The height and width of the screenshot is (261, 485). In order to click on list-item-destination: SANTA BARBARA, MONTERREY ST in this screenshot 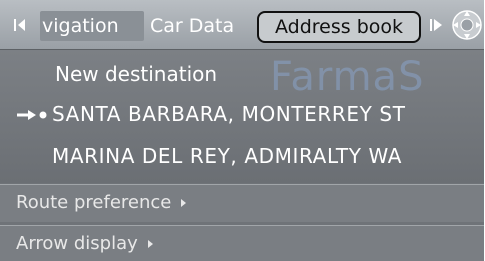, I will do `click(242, 114)`.